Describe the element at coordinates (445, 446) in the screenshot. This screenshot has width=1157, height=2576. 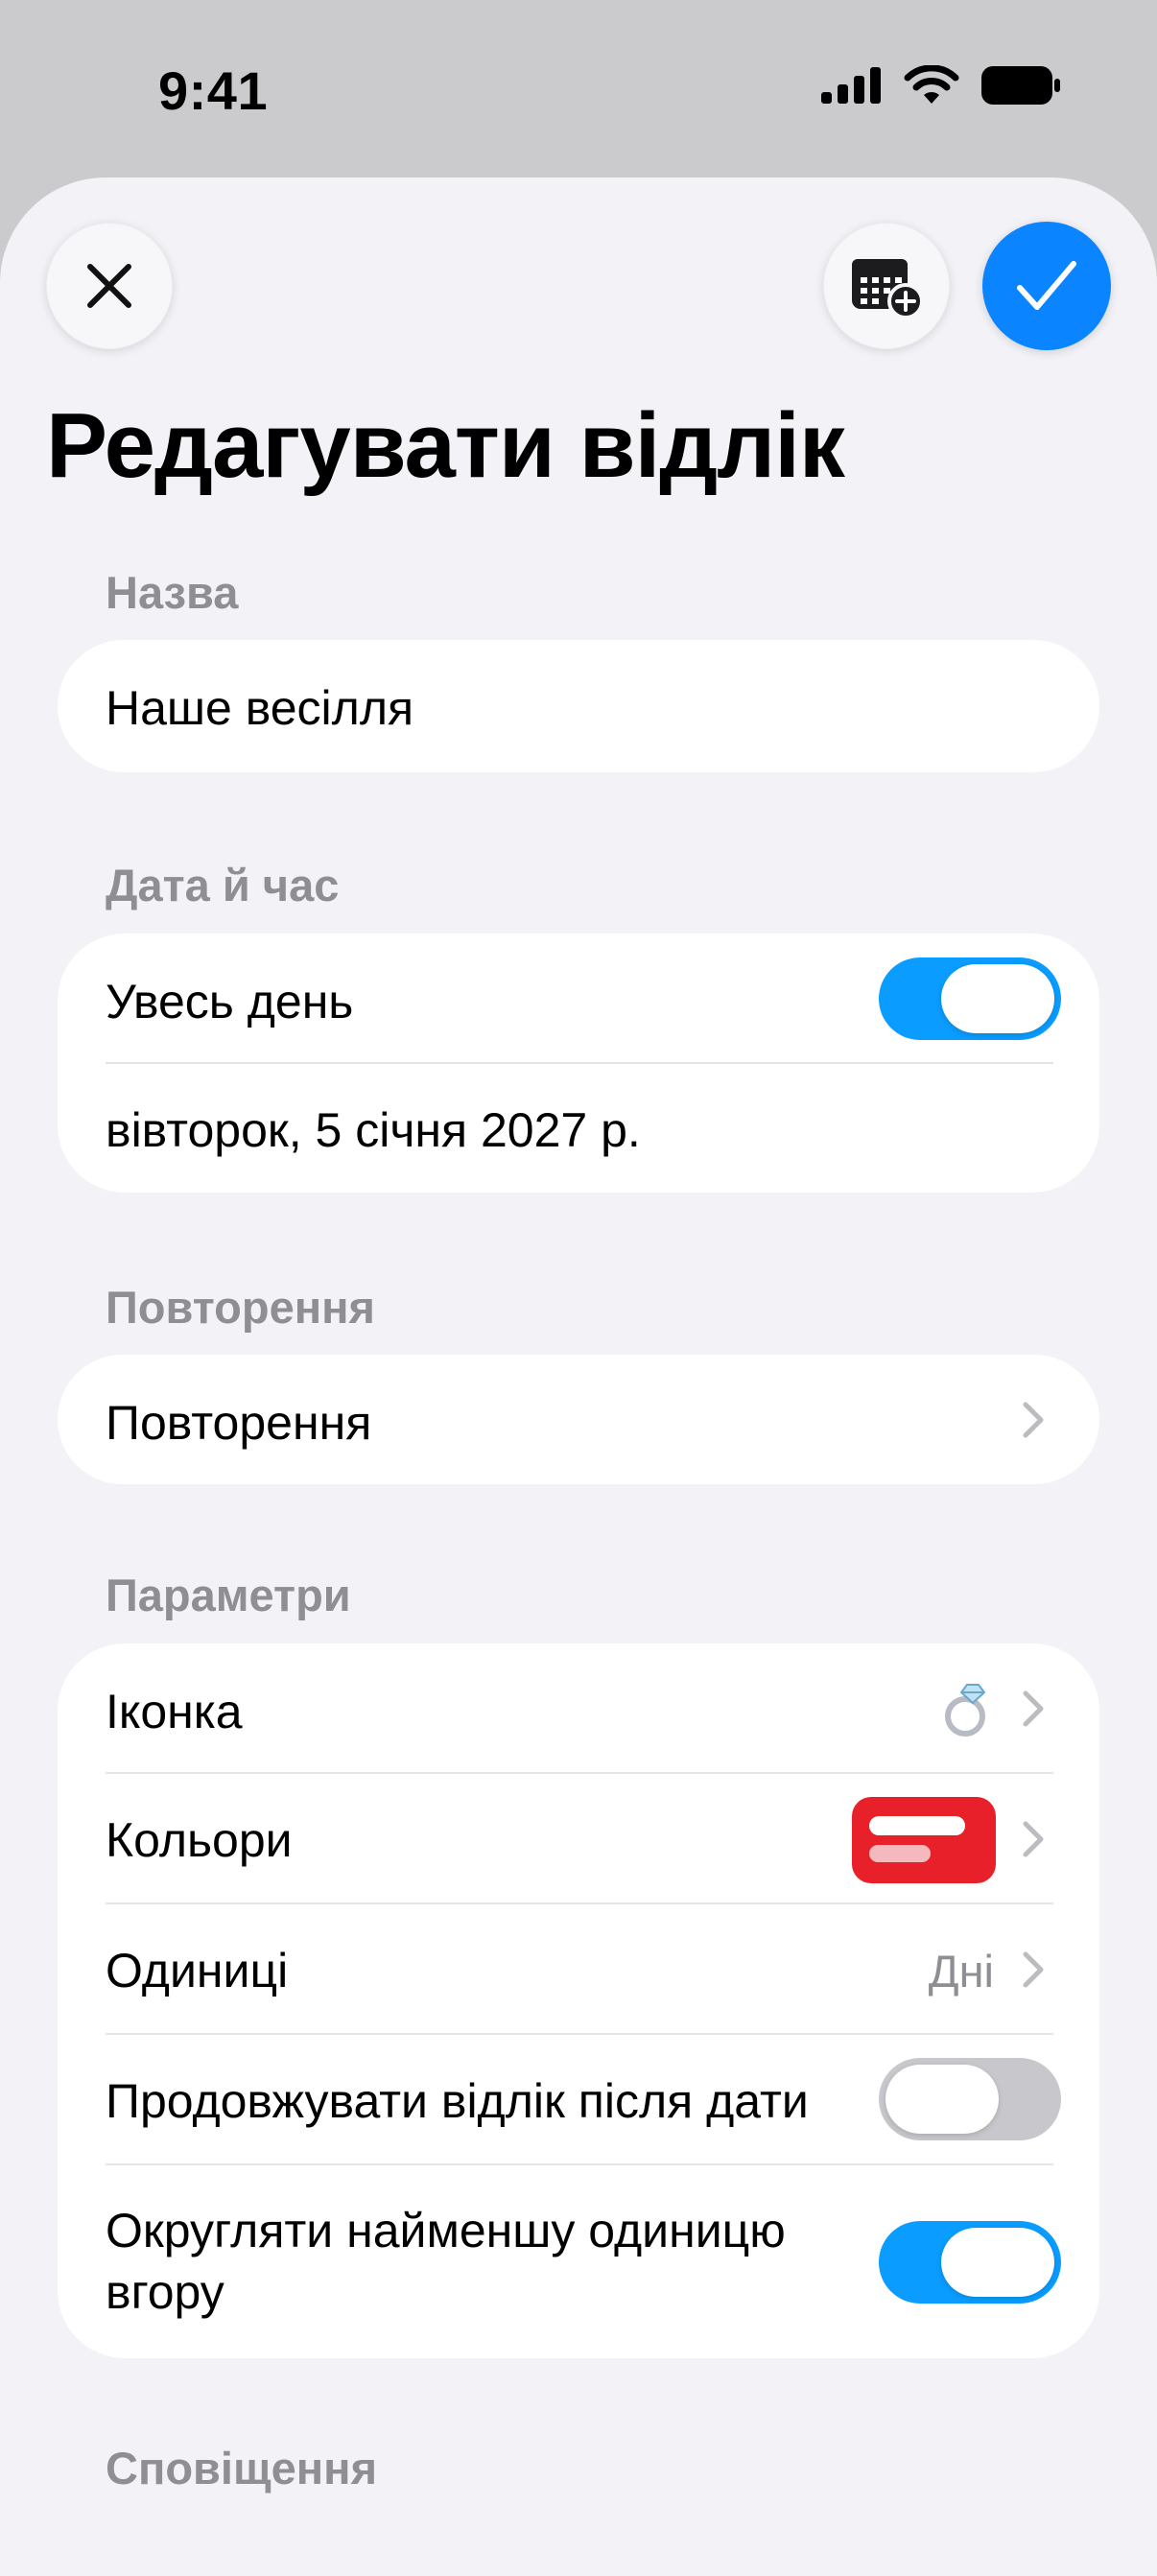
I see `page-title: Редагувати відлік` at that location.